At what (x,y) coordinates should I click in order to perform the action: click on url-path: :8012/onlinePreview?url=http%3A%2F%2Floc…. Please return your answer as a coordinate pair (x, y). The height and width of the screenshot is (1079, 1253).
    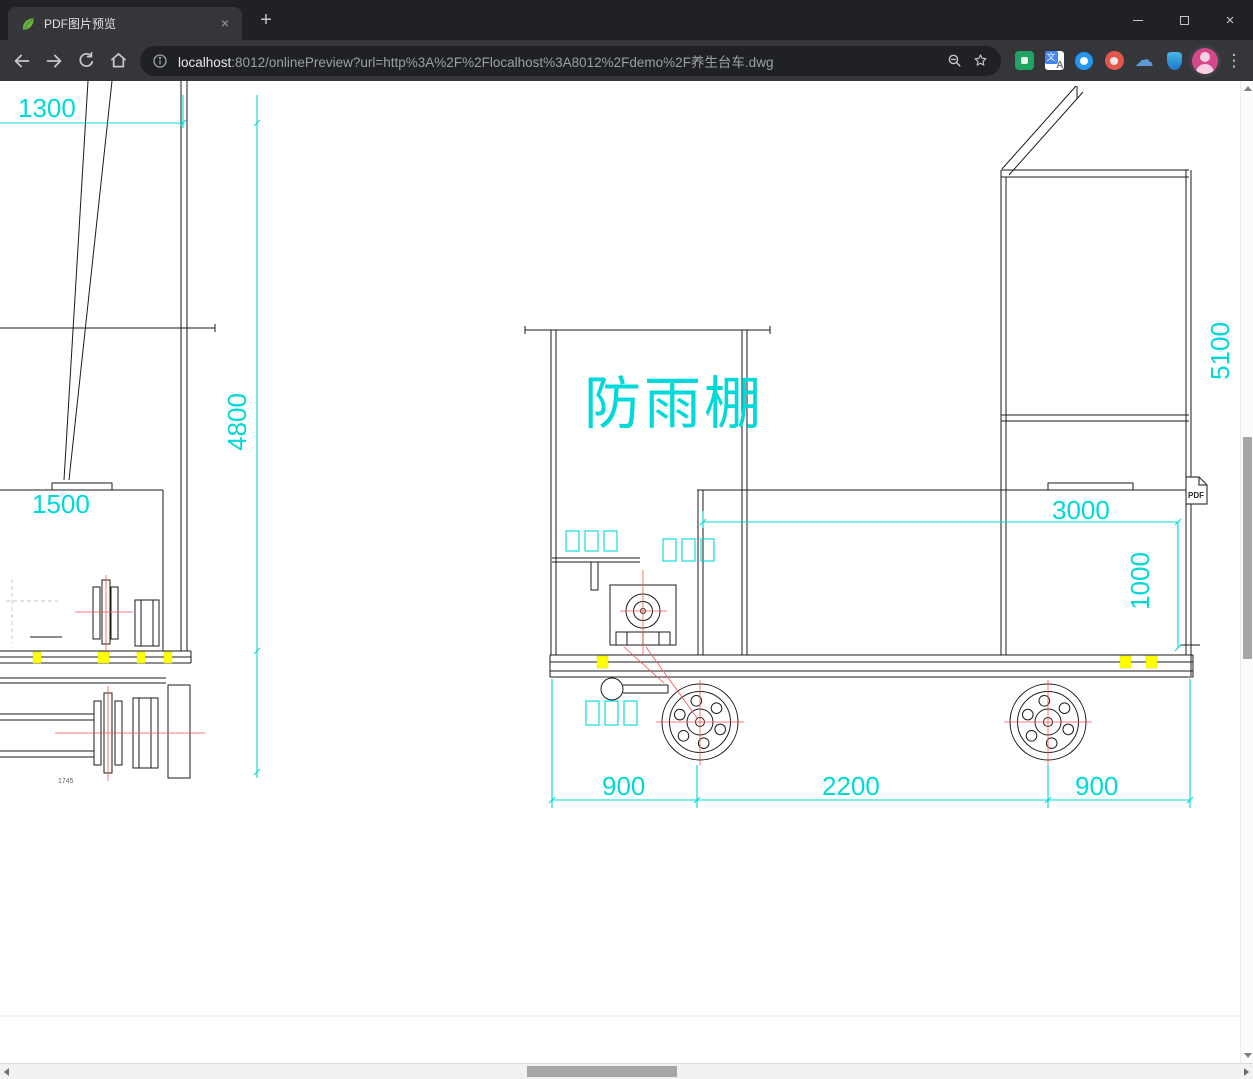
    Looking at the image, I should click on (502, 62).